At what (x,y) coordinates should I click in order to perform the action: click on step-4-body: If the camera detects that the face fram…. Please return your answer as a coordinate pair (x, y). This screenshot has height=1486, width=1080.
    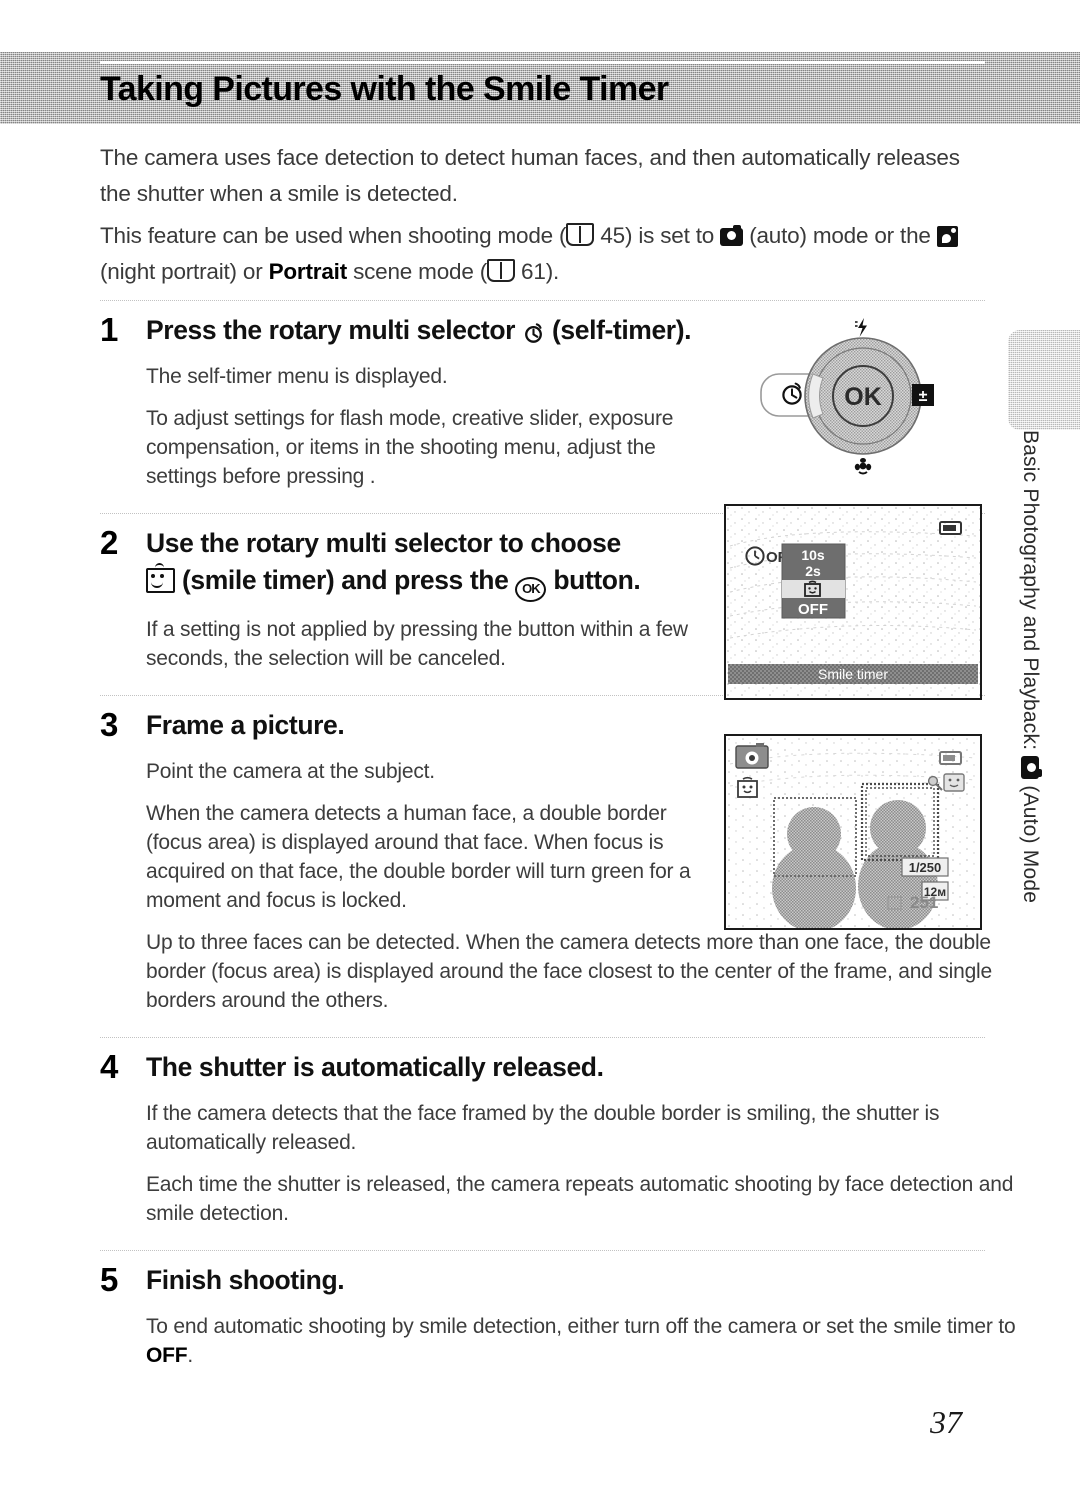
    Looking at the image, I should click on (579, 1163).